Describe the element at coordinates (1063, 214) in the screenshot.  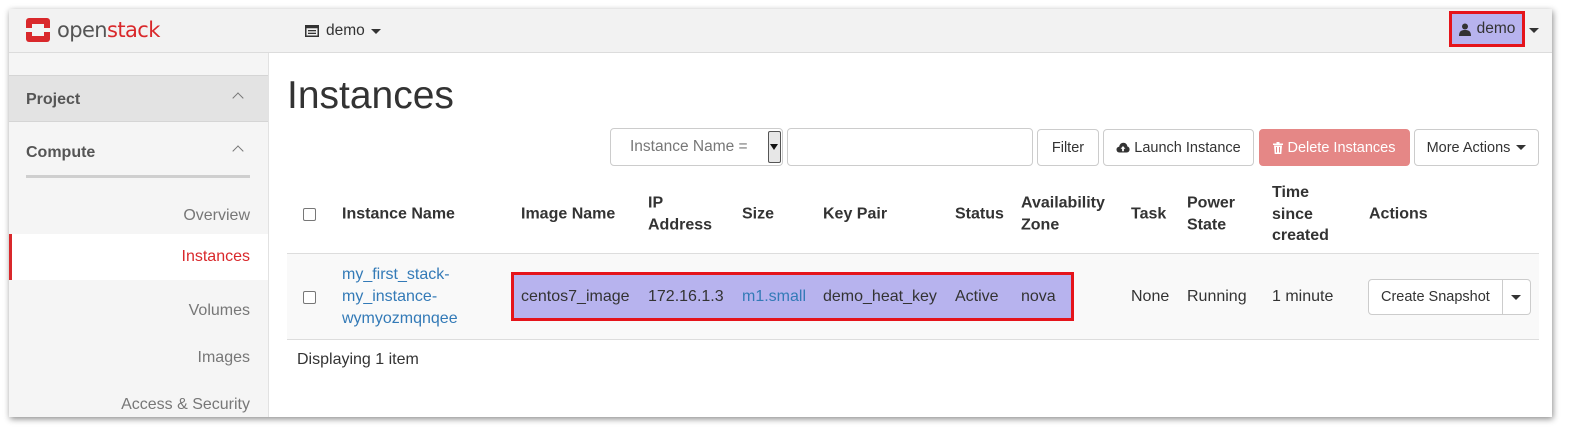
I see `column-header-availability-zone: Availability Zone` at that location.